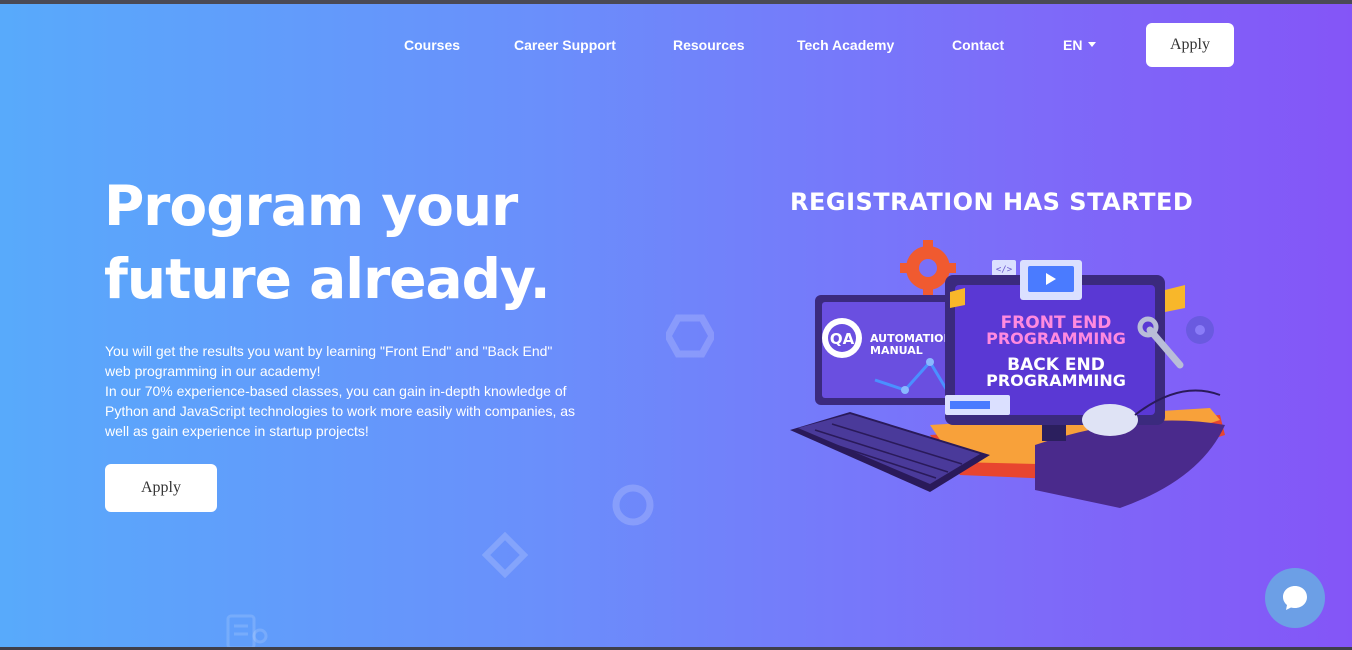 The width and height of the screenshot is (1352, 650). What do you see at coordinates (845, 45) in the screenshot?
I see `nav-item-tech-academy: Tech Academy` at bounding box center [845, 45].